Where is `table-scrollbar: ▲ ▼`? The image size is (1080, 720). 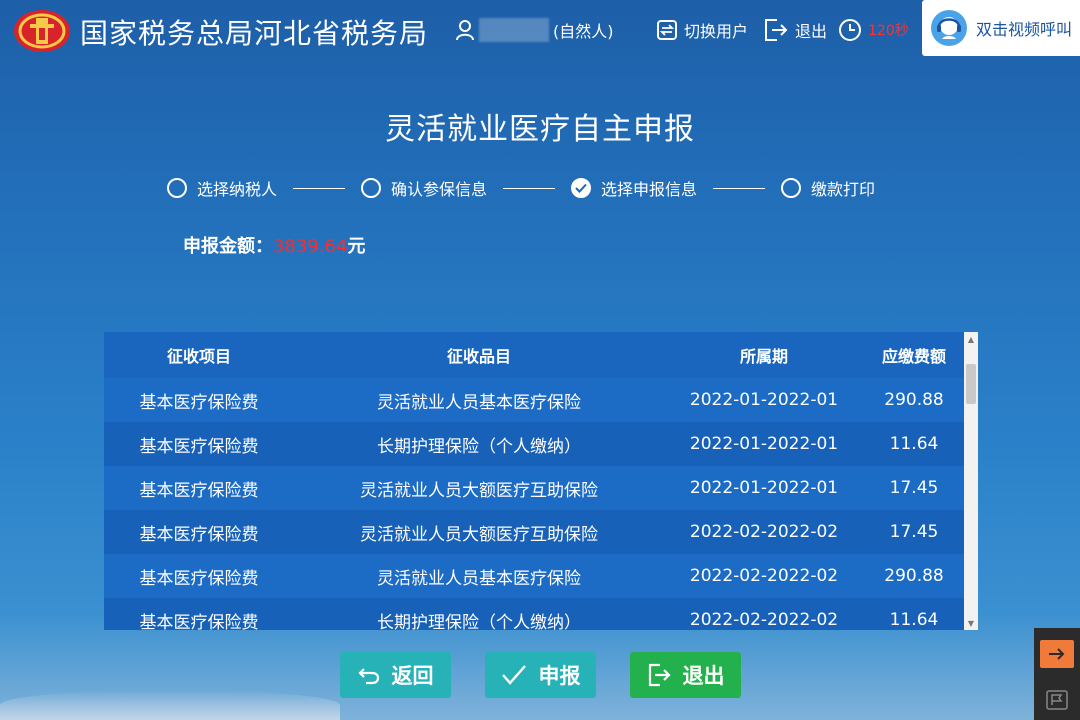 table-scrollbar: ▲ ▼ is located at coordinates (971, 481).